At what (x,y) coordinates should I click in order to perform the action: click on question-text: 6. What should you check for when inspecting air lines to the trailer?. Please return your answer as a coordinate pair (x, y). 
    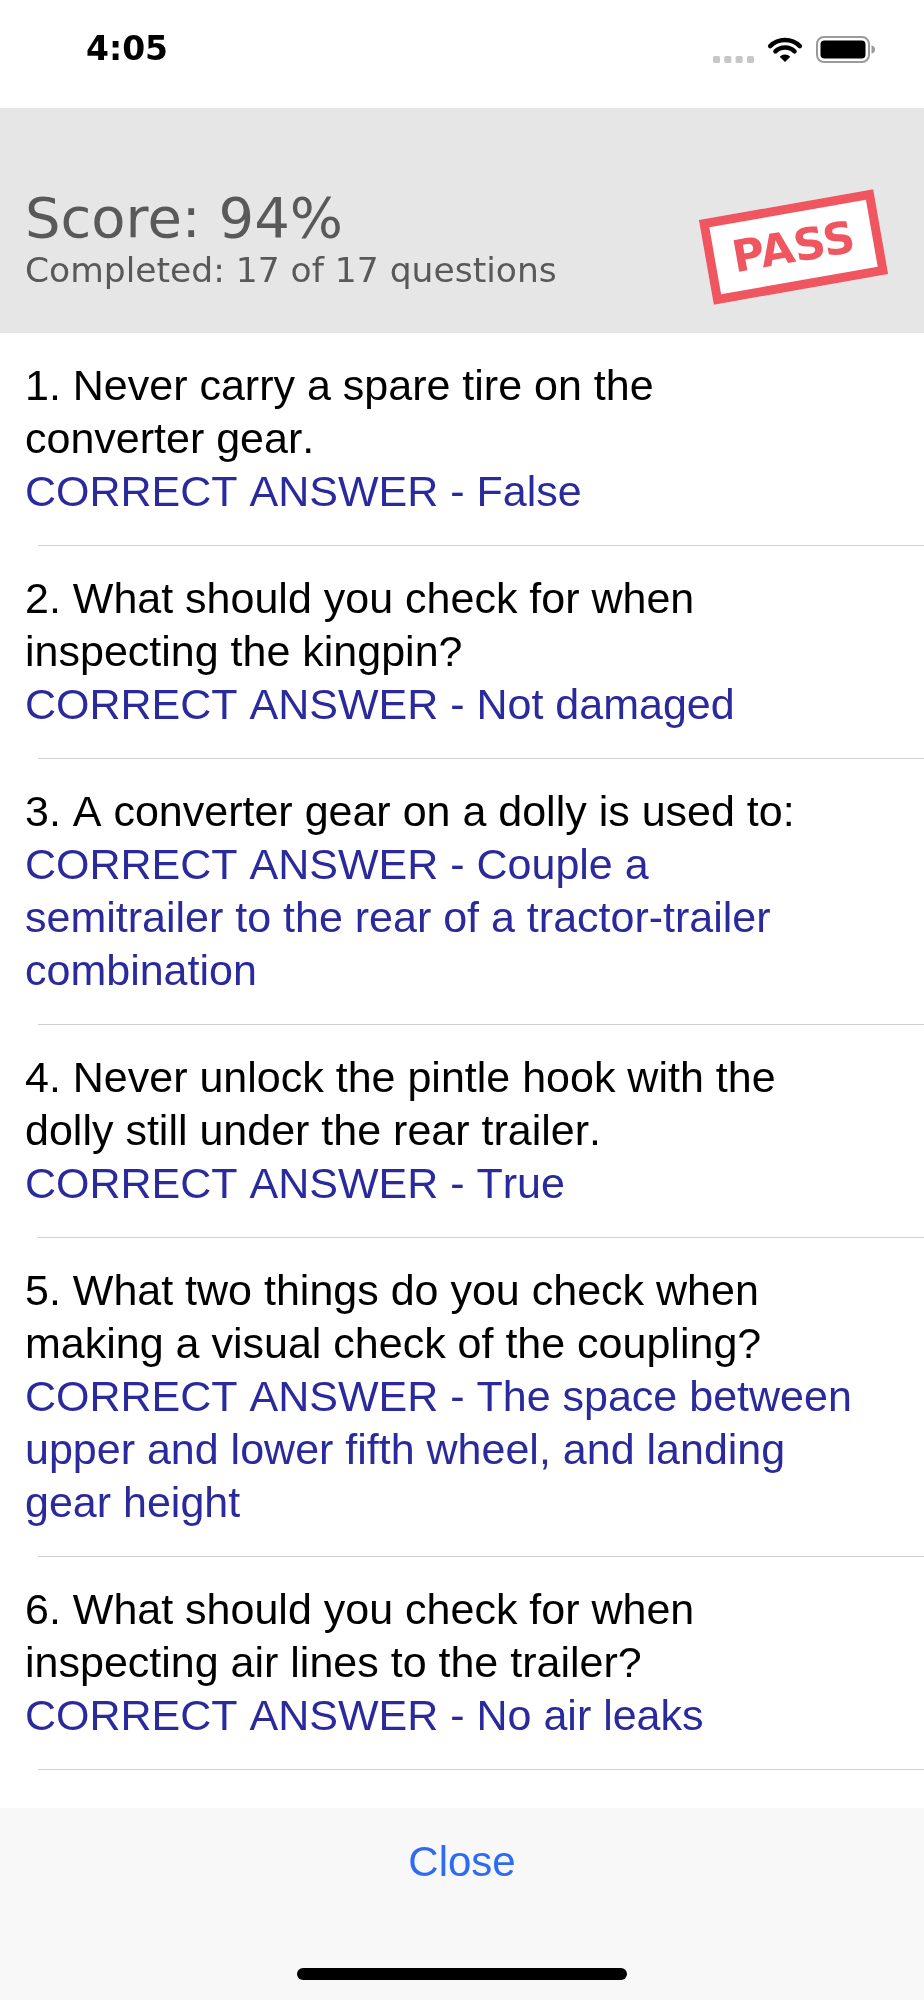
    Looking at the image, I should click on (360, 1636).